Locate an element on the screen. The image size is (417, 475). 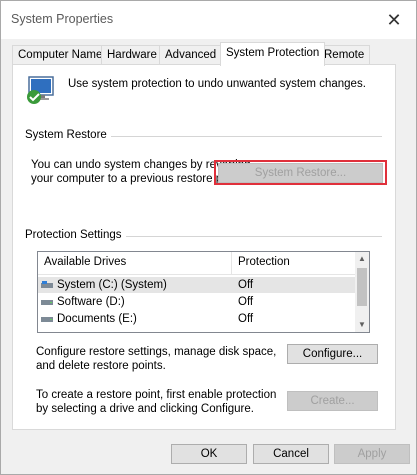
close-icon: ✕ is located at coordinates (394, 20).